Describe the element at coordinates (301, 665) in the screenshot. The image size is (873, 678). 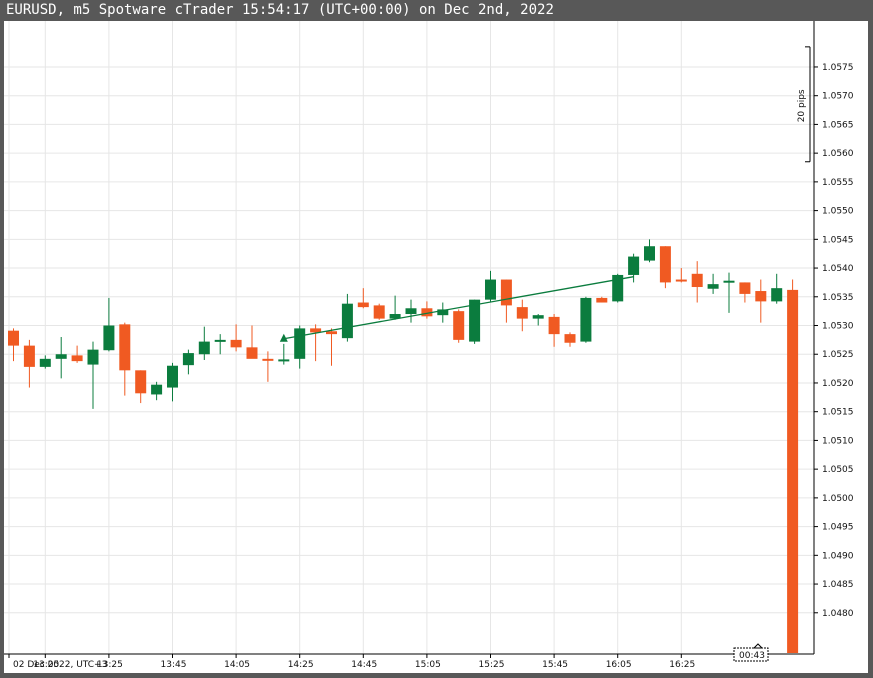
I see `x-tick-label: 14:25` at that location.